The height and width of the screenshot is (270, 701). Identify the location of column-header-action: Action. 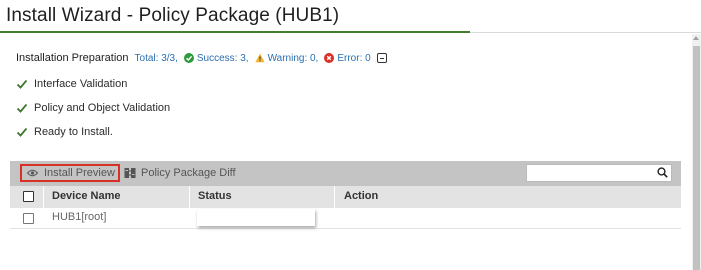
(361, 196).